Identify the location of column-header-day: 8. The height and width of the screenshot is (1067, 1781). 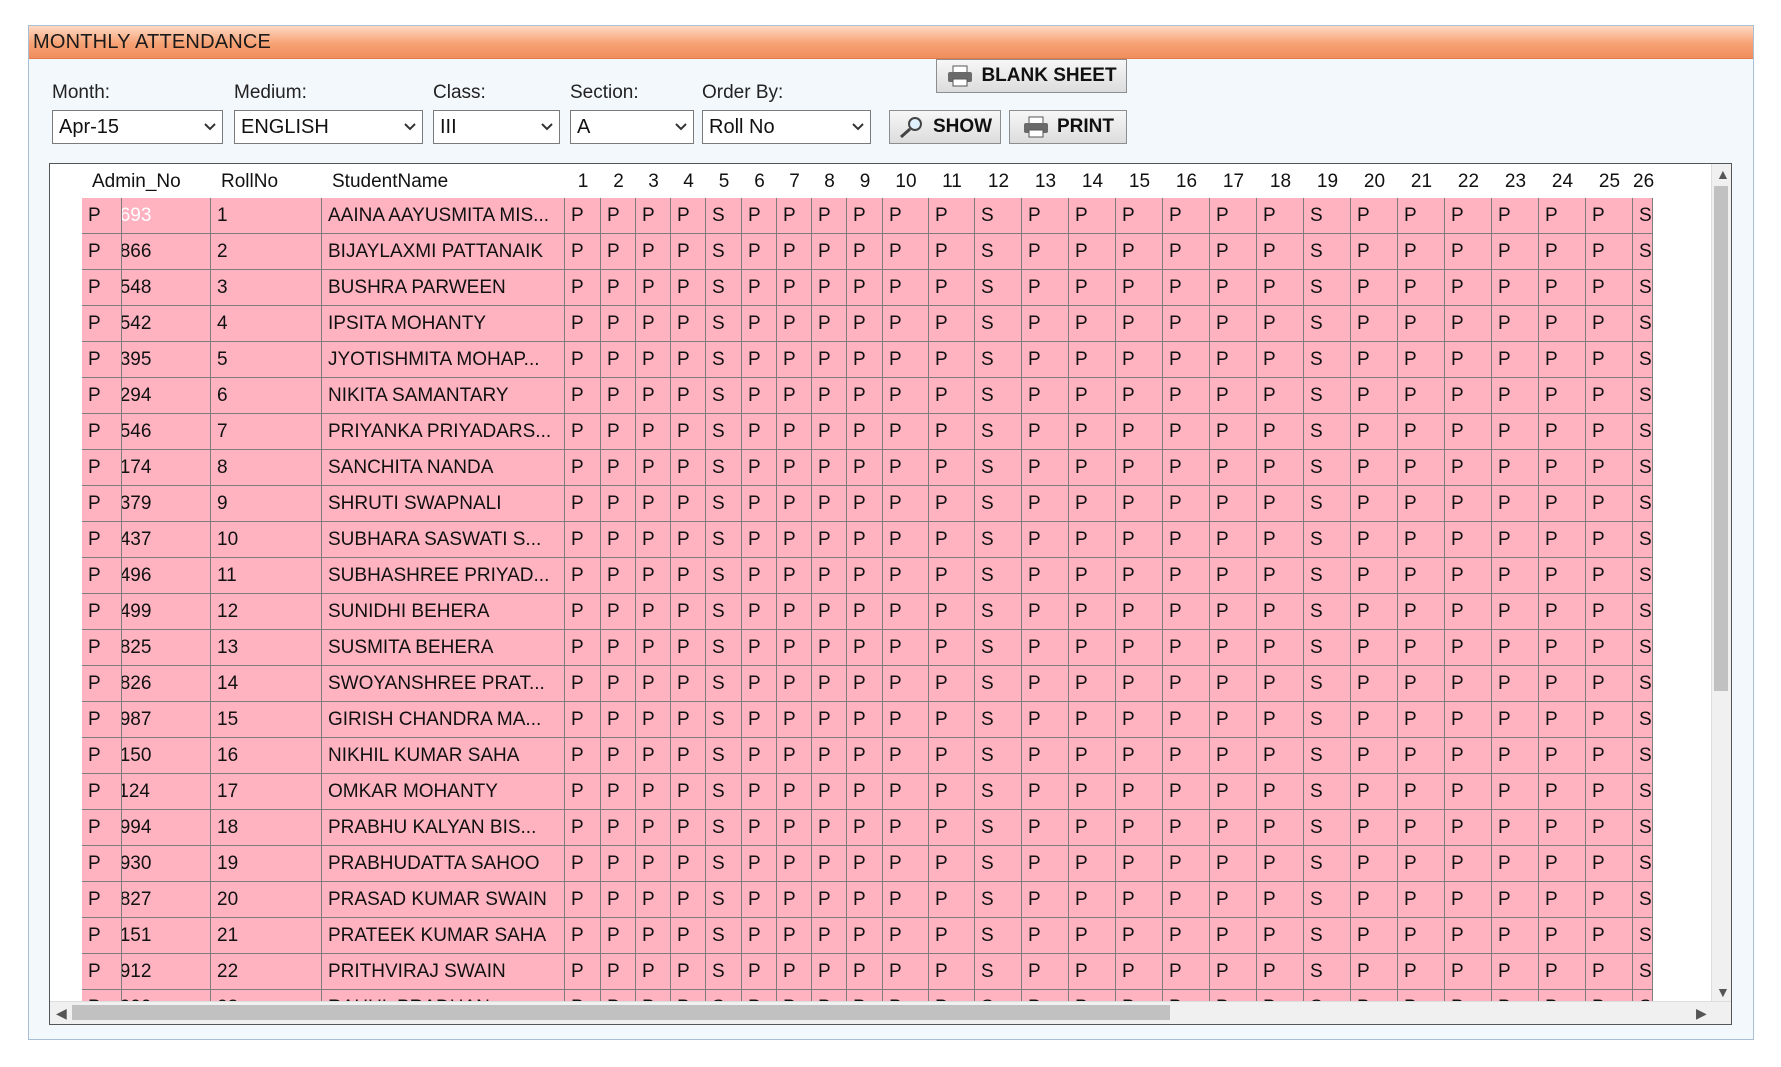
(829, 181).